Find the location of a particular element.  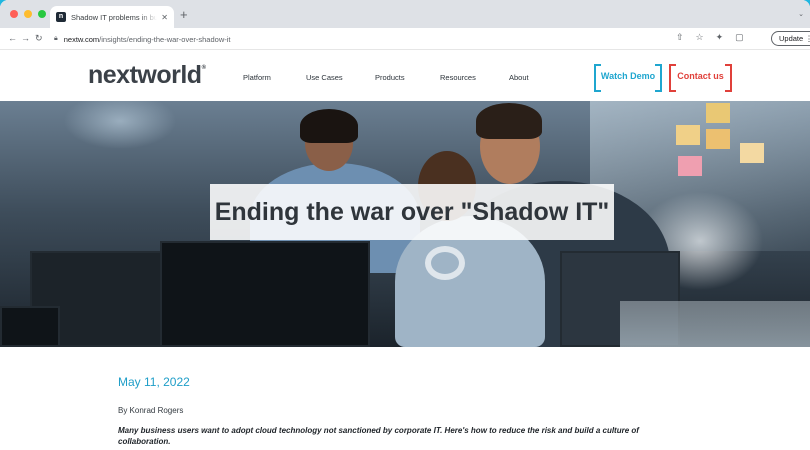

hero-title-box: Ending the war over "Shadow IT" is located at coordinates (412, 212).